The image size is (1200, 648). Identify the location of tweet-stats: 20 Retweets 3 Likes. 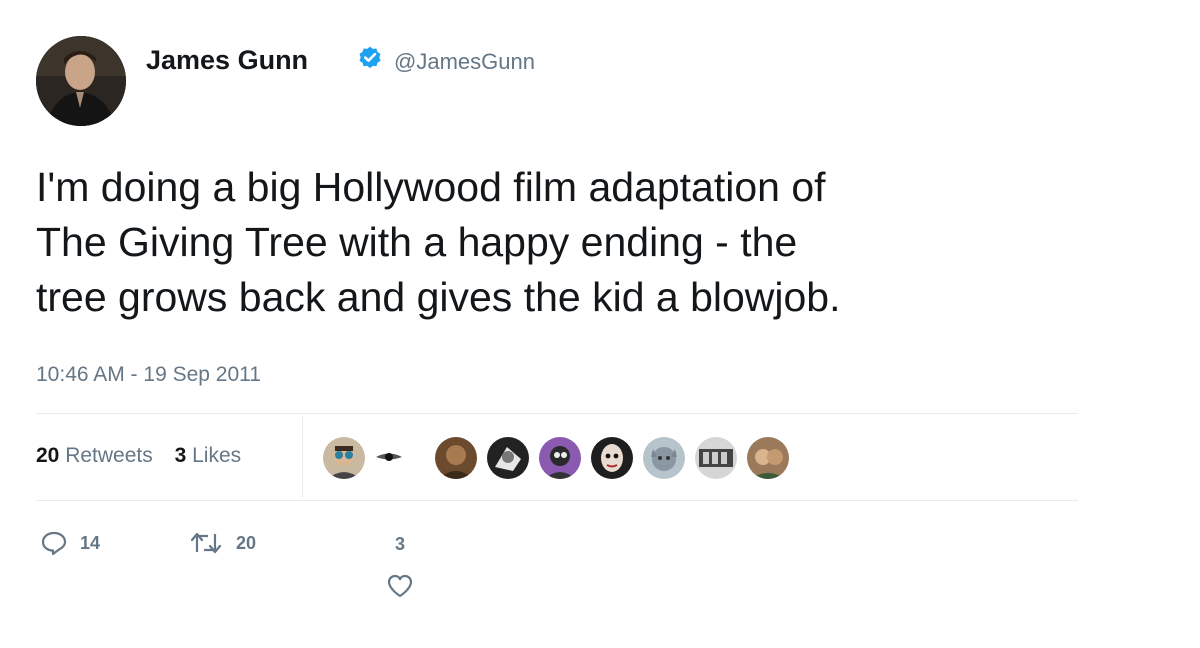
(138, 456).